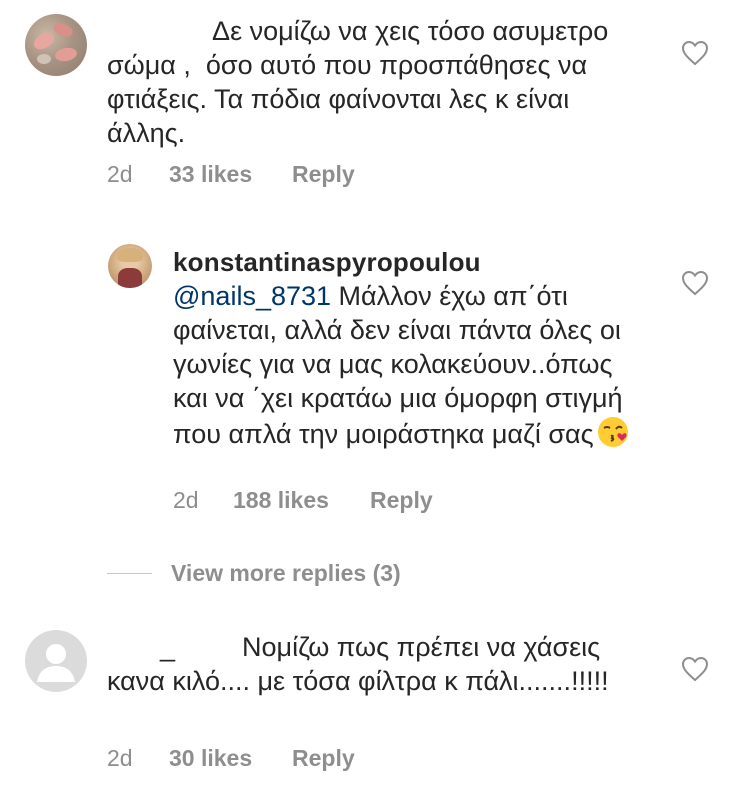 This screenshot has width=750, height=786. What do you see at coordinates (56, 45) in the screenshot?
I see `commenter-avatar` at bounding box center [56, 45].